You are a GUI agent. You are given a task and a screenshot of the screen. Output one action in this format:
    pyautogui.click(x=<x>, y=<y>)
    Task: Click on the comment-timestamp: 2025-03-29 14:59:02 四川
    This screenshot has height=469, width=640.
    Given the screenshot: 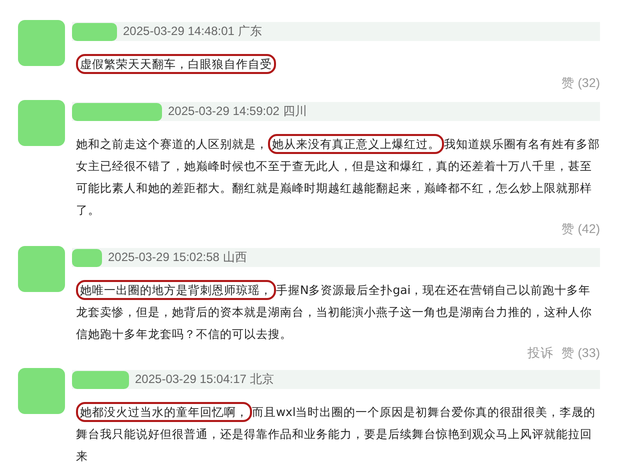 What is the action you would take?
    pyautogui.click(x=237, y=111)
    